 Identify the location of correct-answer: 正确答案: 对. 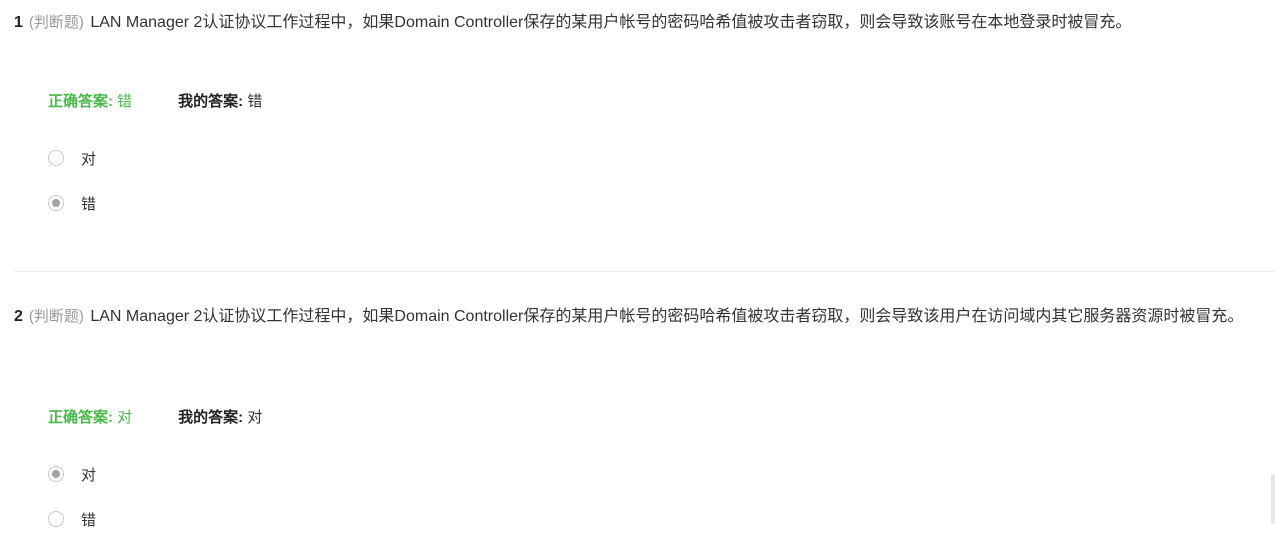
(111, 416).